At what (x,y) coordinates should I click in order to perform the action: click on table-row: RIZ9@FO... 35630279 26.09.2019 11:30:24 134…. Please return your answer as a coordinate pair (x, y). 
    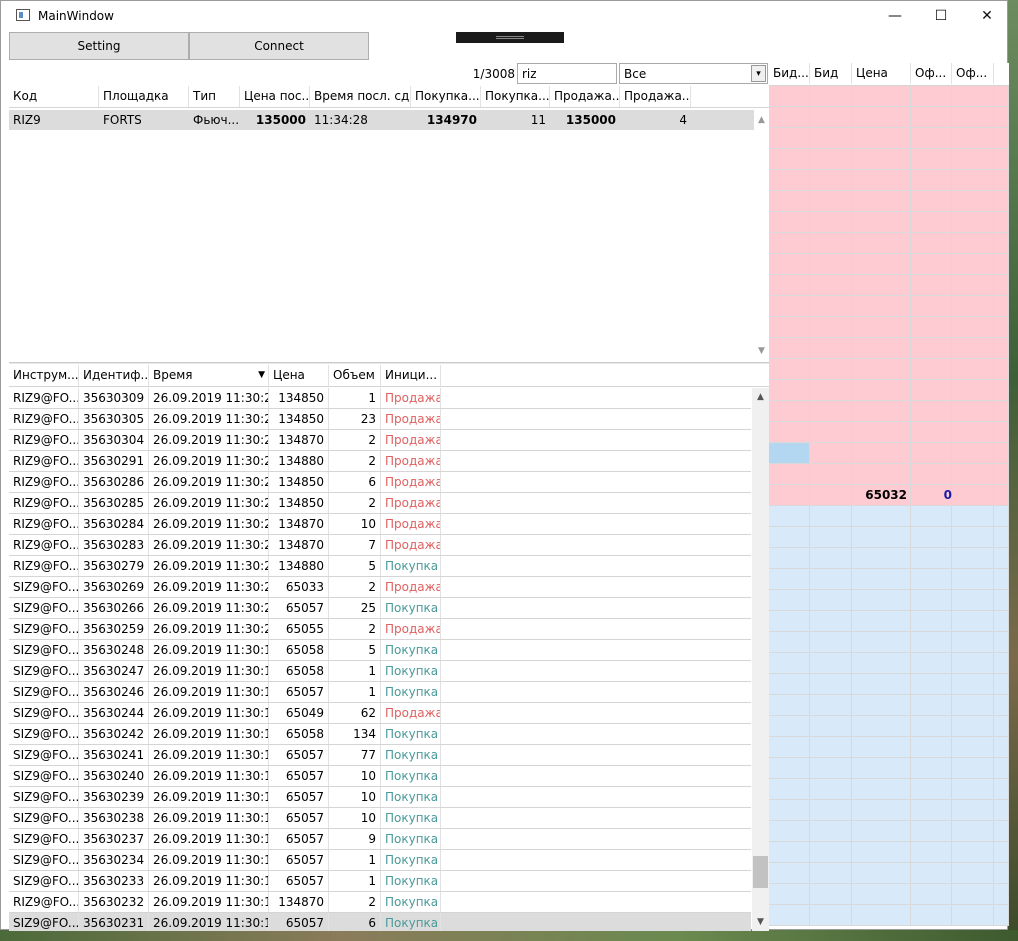
    Looking at the image, I should click on (380, 566).